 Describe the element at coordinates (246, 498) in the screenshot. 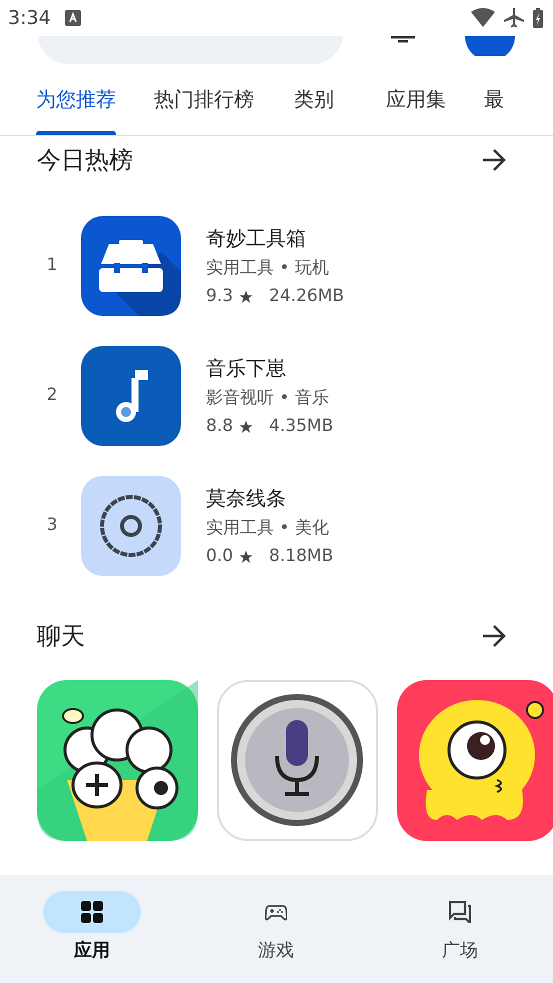

I see `app-name: 莫奈线条` at that location.